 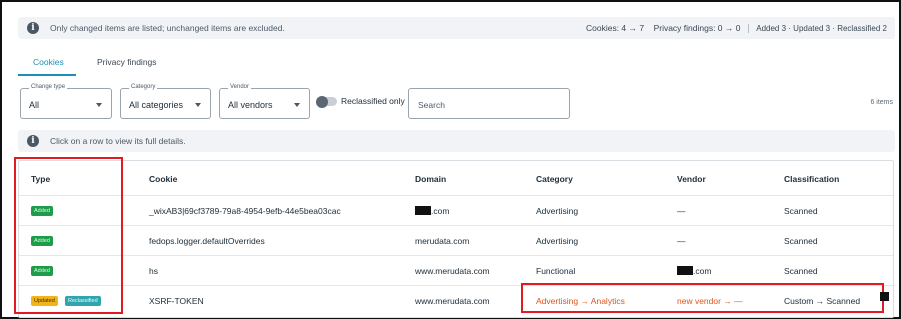 What do you see at coordinates (127, 62) in the screenshot?
I see `tab-privacy-findings: Privacy findings` at bounding box center [127, 62].